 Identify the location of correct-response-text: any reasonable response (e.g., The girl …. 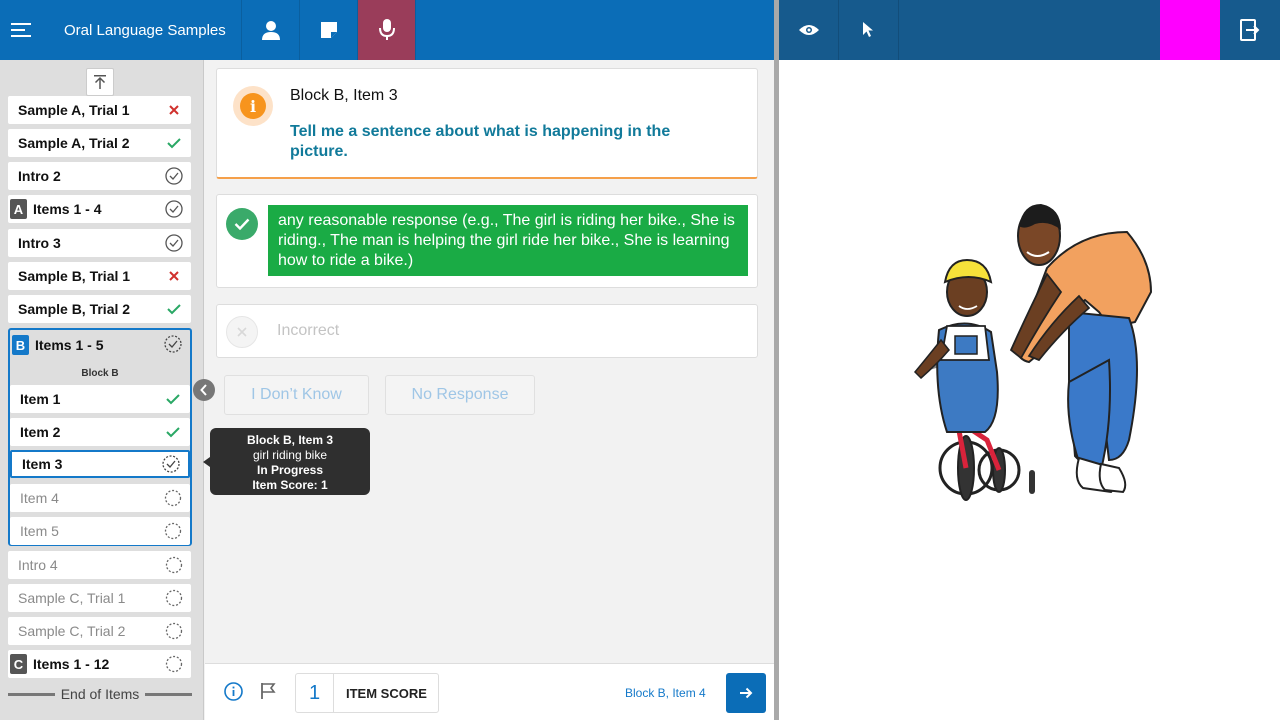
(508, 240).